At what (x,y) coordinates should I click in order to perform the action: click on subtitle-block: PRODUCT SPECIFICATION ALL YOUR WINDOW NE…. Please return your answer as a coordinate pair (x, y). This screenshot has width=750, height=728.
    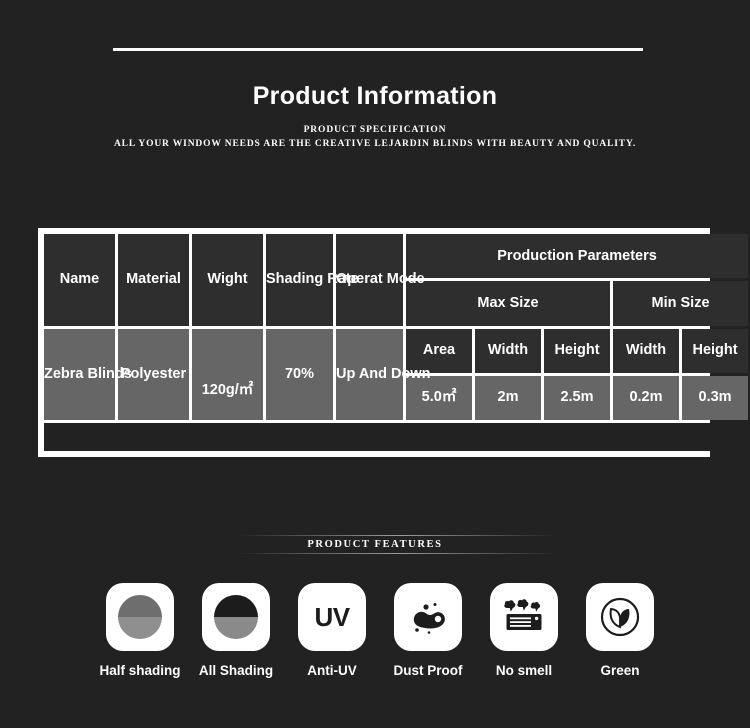
    Looking at the image, I should click on (375, 137).